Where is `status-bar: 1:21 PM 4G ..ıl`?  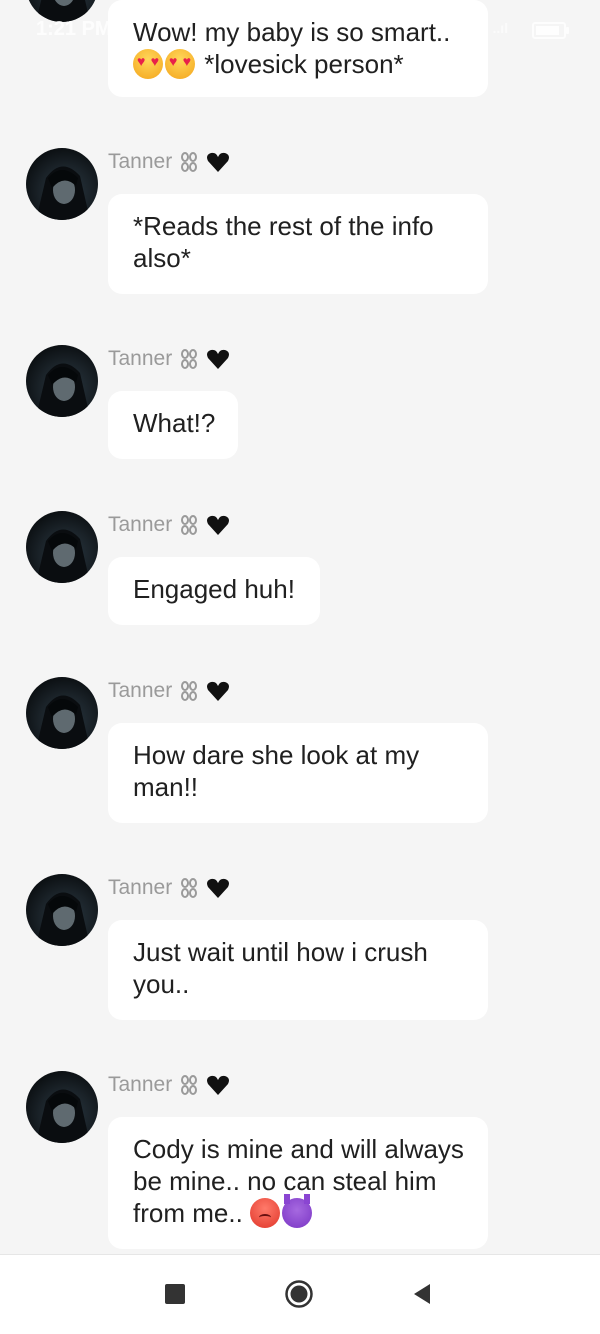
status-bar: 1:21 PM 4G ..ıl is located at coordinates (300, 30).